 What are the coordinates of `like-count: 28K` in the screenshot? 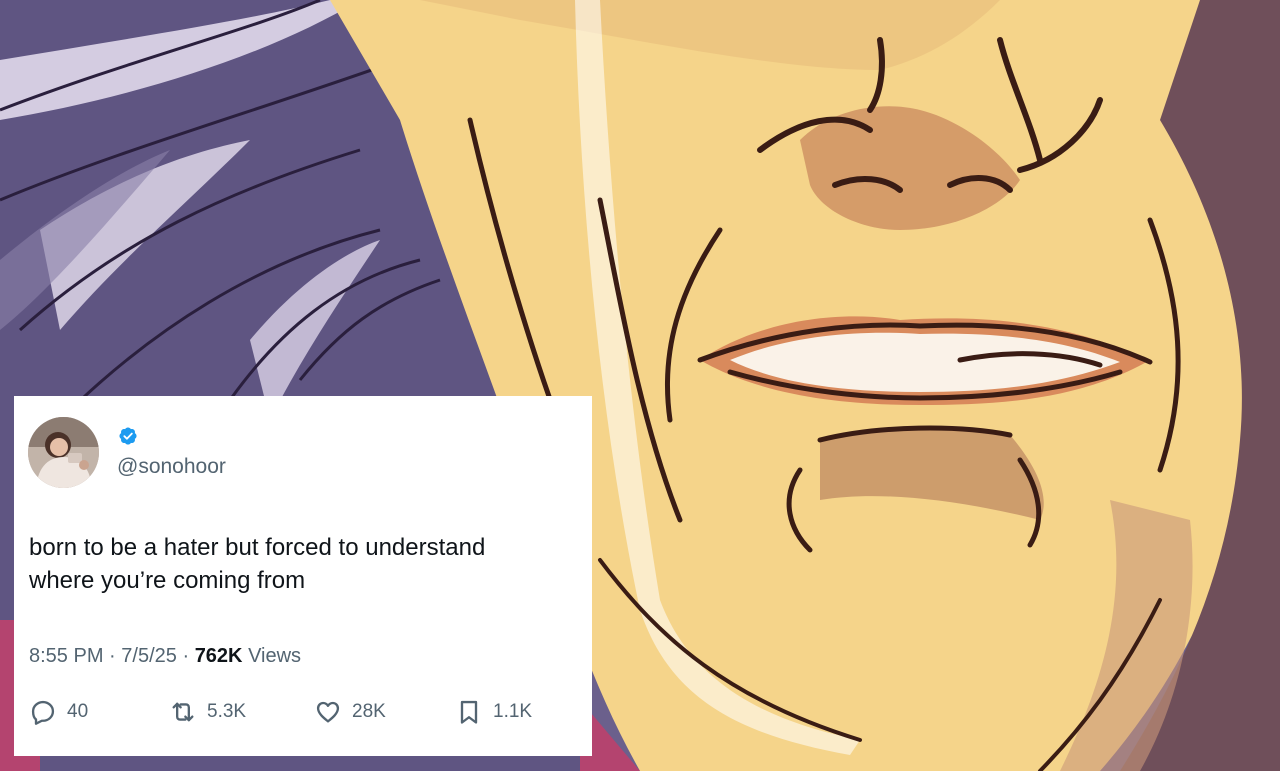 It's located at (369, 711).